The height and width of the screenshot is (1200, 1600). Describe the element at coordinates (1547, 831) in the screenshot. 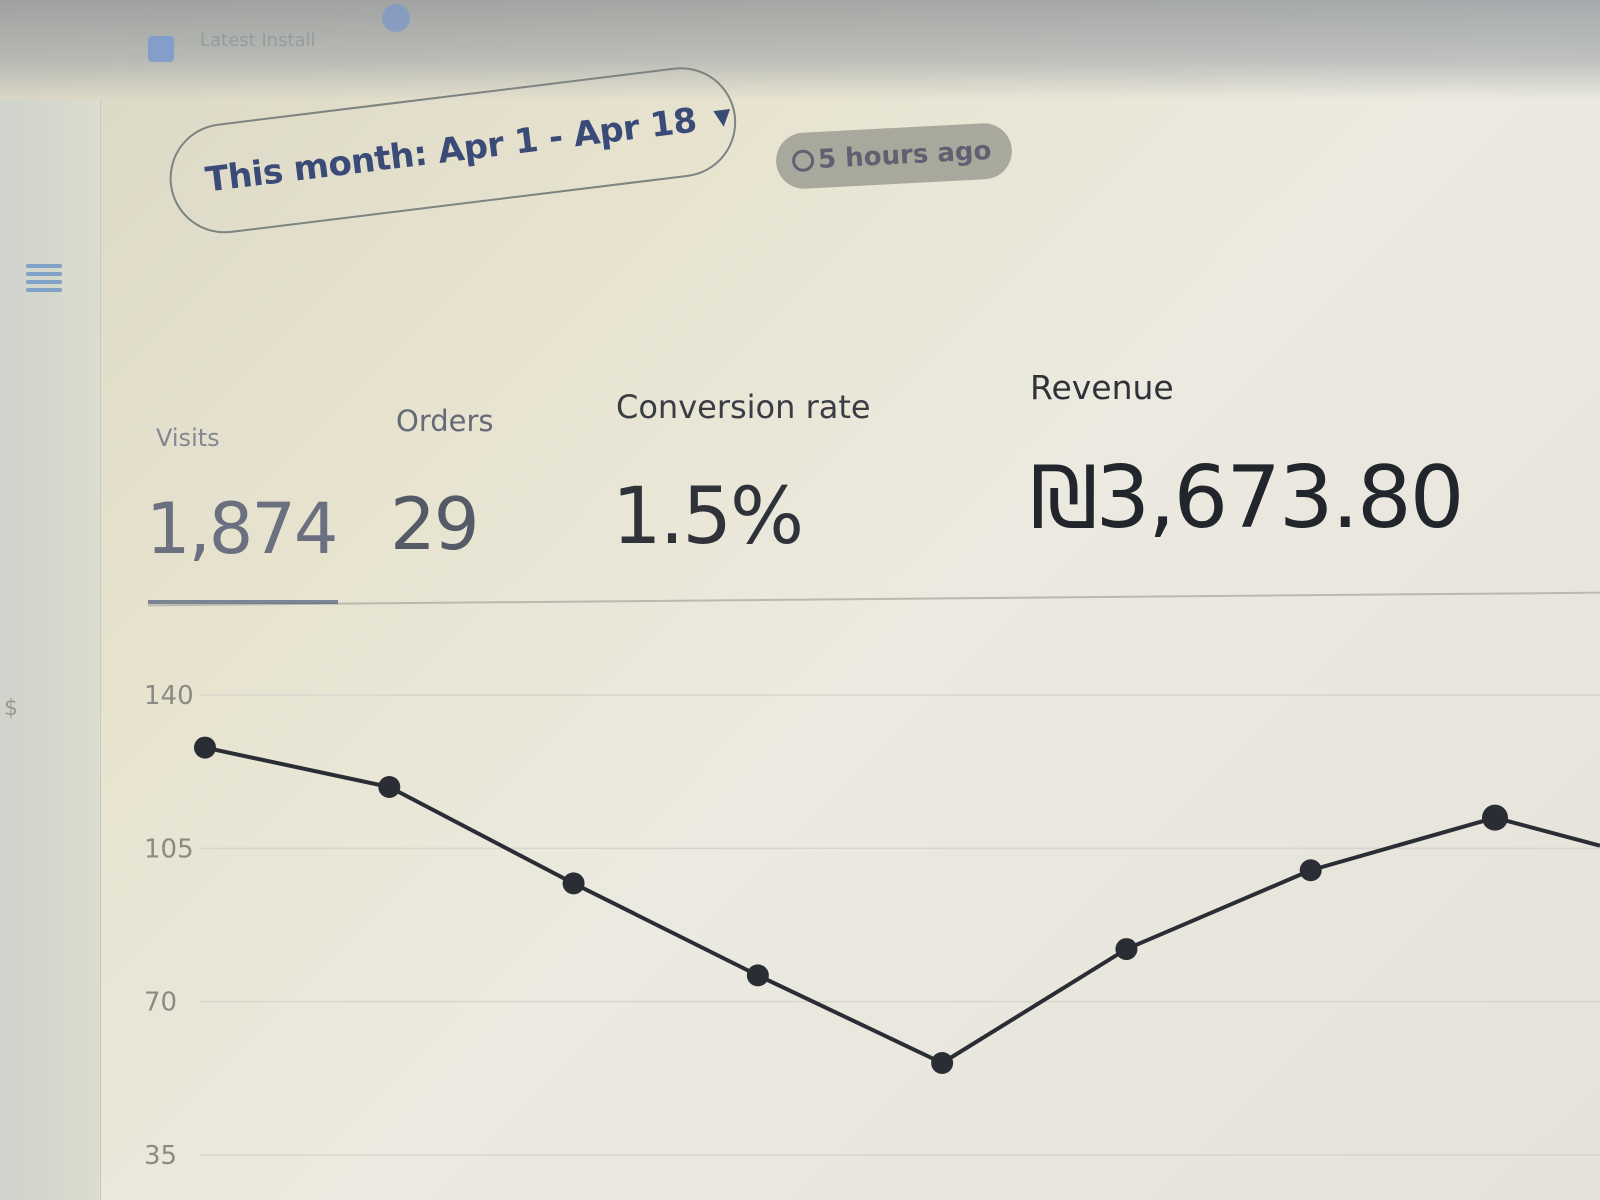

I see `series-line-tail` at that location.